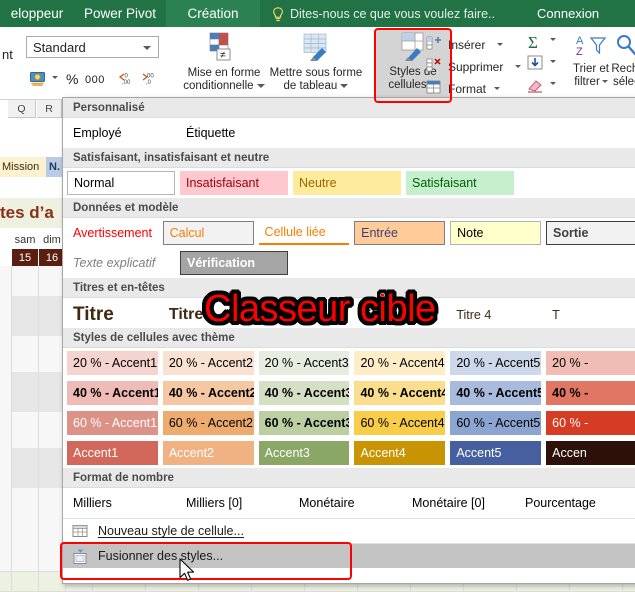 This screenshot has height=592, width=635. Describe the element at coordinates (400, 233) in the screenshot. I see `style-entree: Entrée` at that location.